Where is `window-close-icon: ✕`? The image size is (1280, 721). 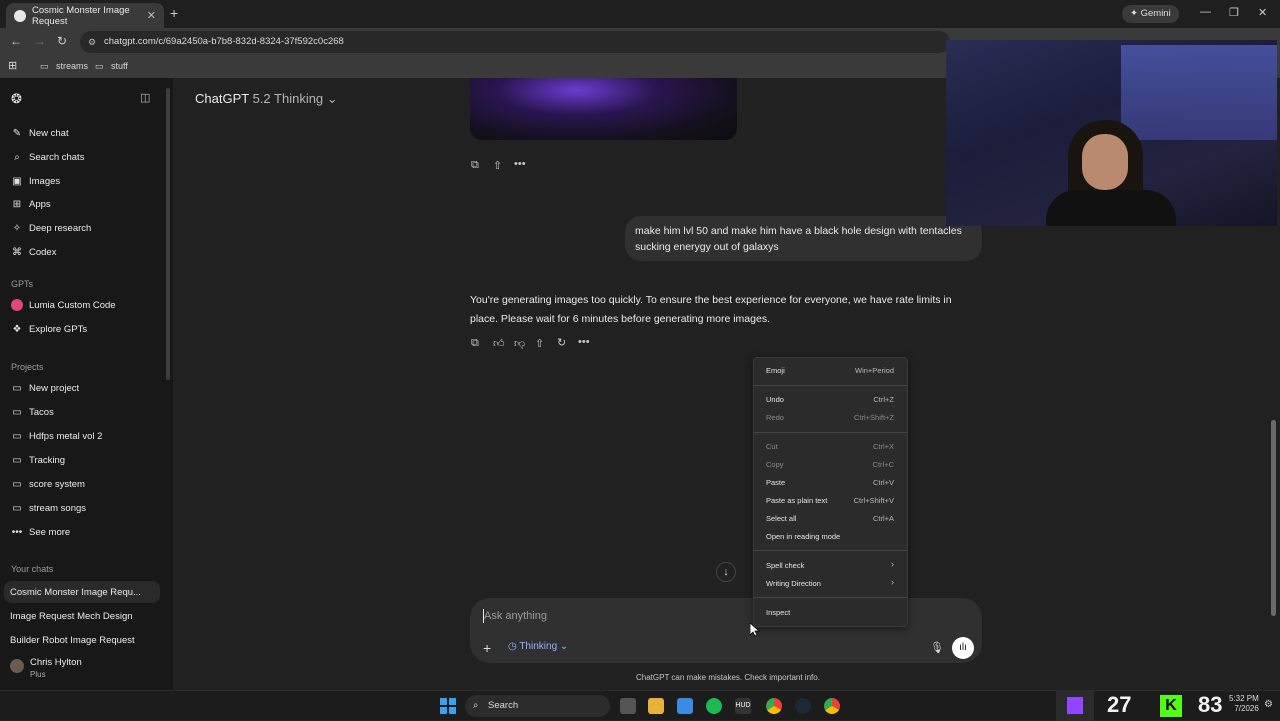 window-close-icon: ✕ is located at coordinates (1262, 12).